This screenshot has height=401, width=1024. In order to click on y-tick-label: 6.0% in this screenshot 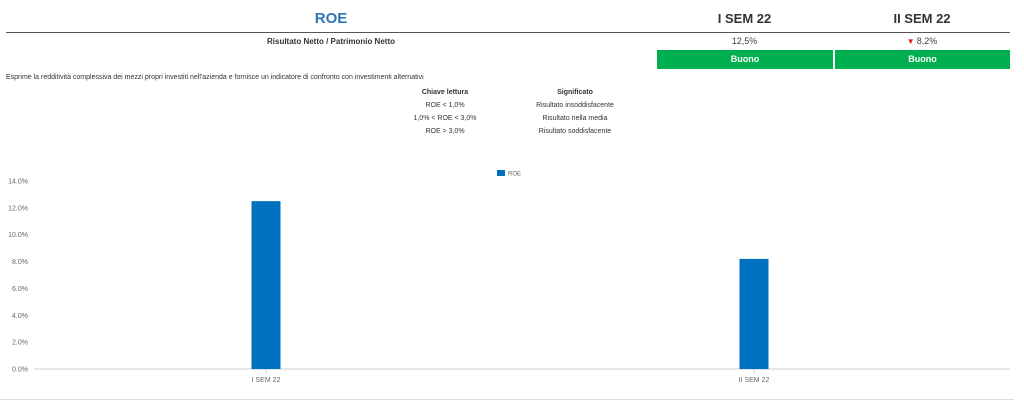, I will do `click(20, 289)`.